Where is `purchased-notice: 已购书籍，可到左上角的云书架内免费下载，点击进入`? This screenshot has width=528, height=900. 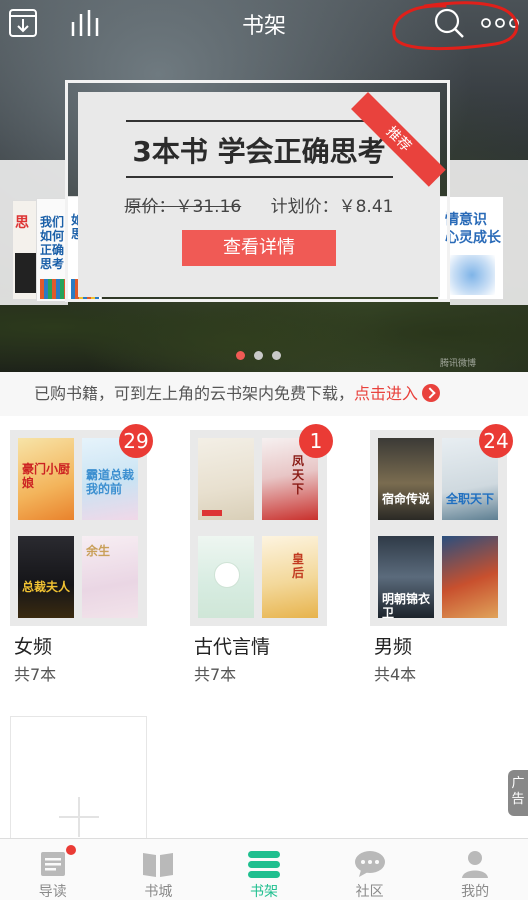
purchased-notice: 已购书籍，可到左上角的云书架内免费下载，点击进入 is located at coordinates (264, 394).